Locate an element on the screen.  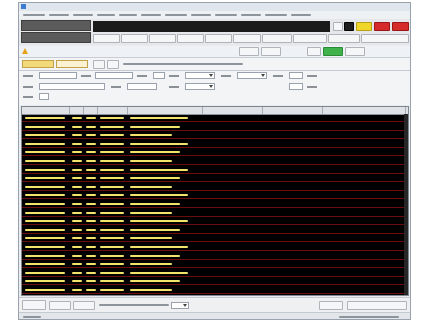
table-header is located at coordinates (215, 111).